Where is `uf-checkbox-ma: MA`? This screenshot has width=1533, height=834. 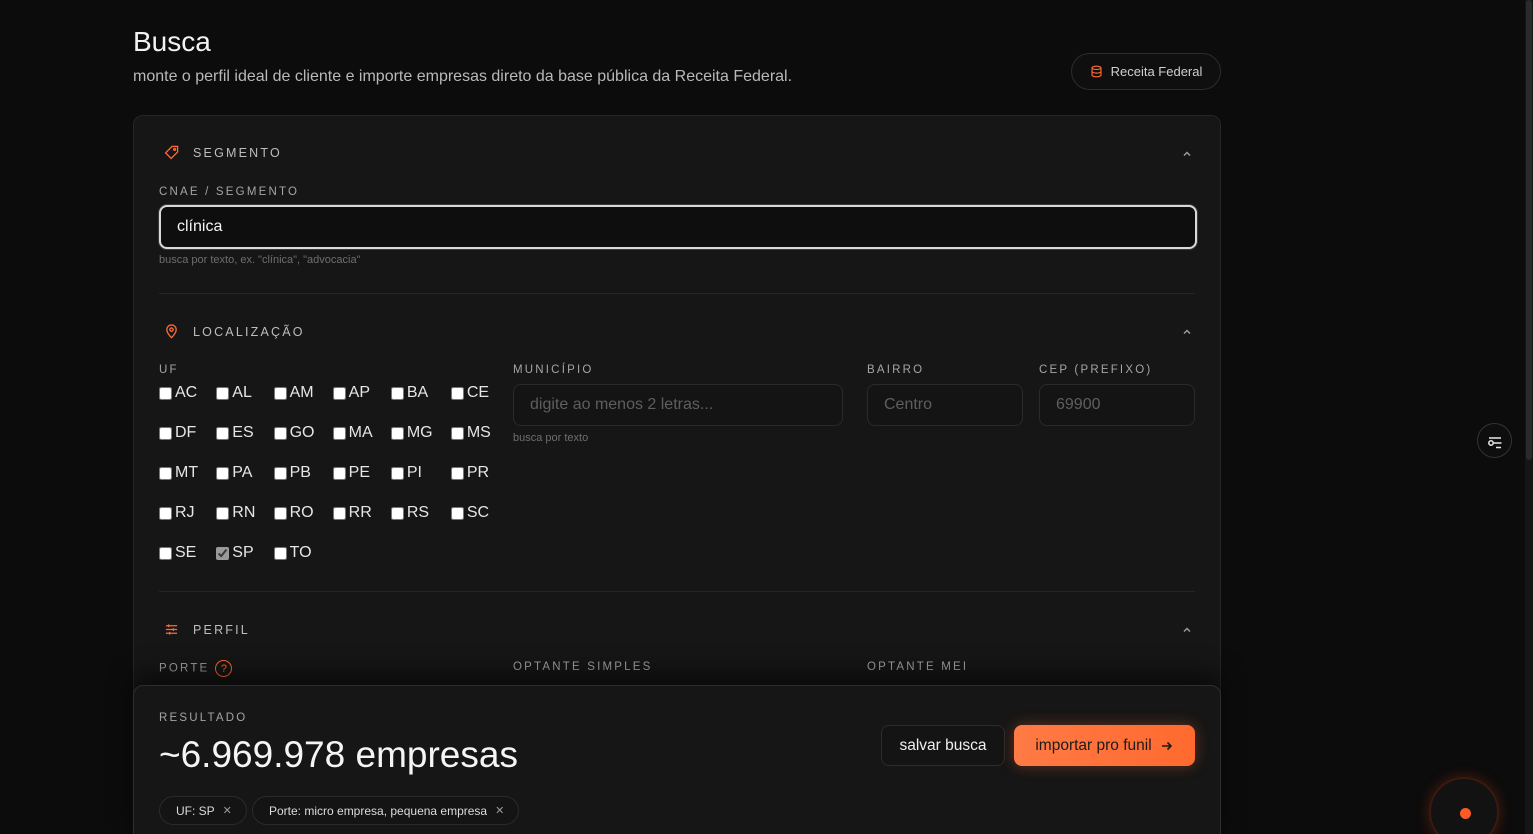
uf-checkbox-ma: MA is located at coordinates (356, 433).